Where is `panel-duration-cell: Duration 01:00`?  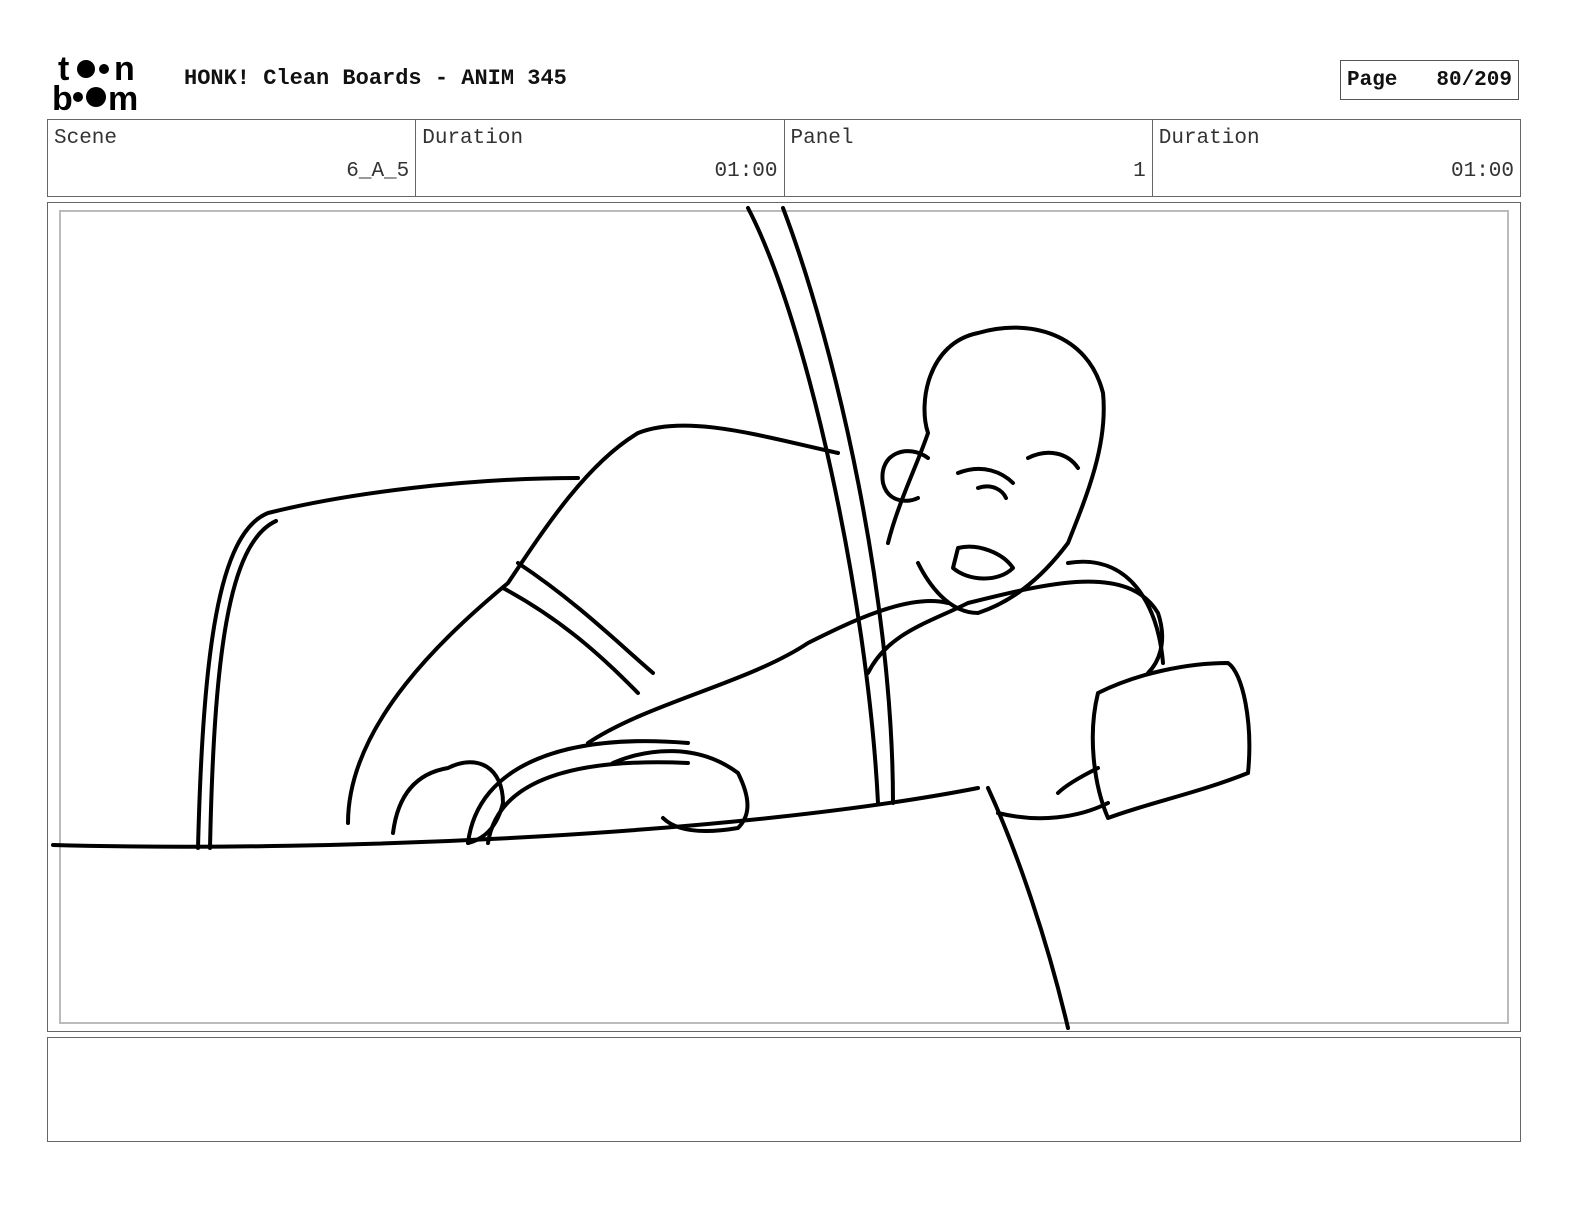
panel-duration-cell: Duration 01:00 is located at coordinates (1336, 158).